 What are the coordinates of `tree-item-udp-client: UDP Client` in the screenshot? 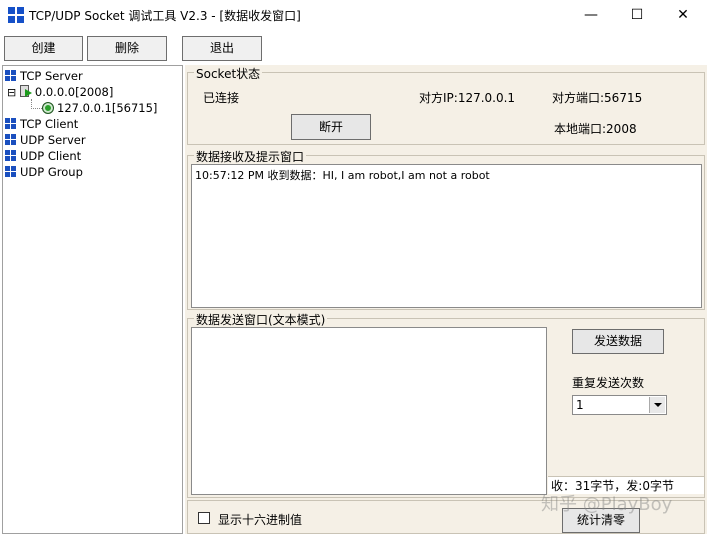 It's located at (43, 156).